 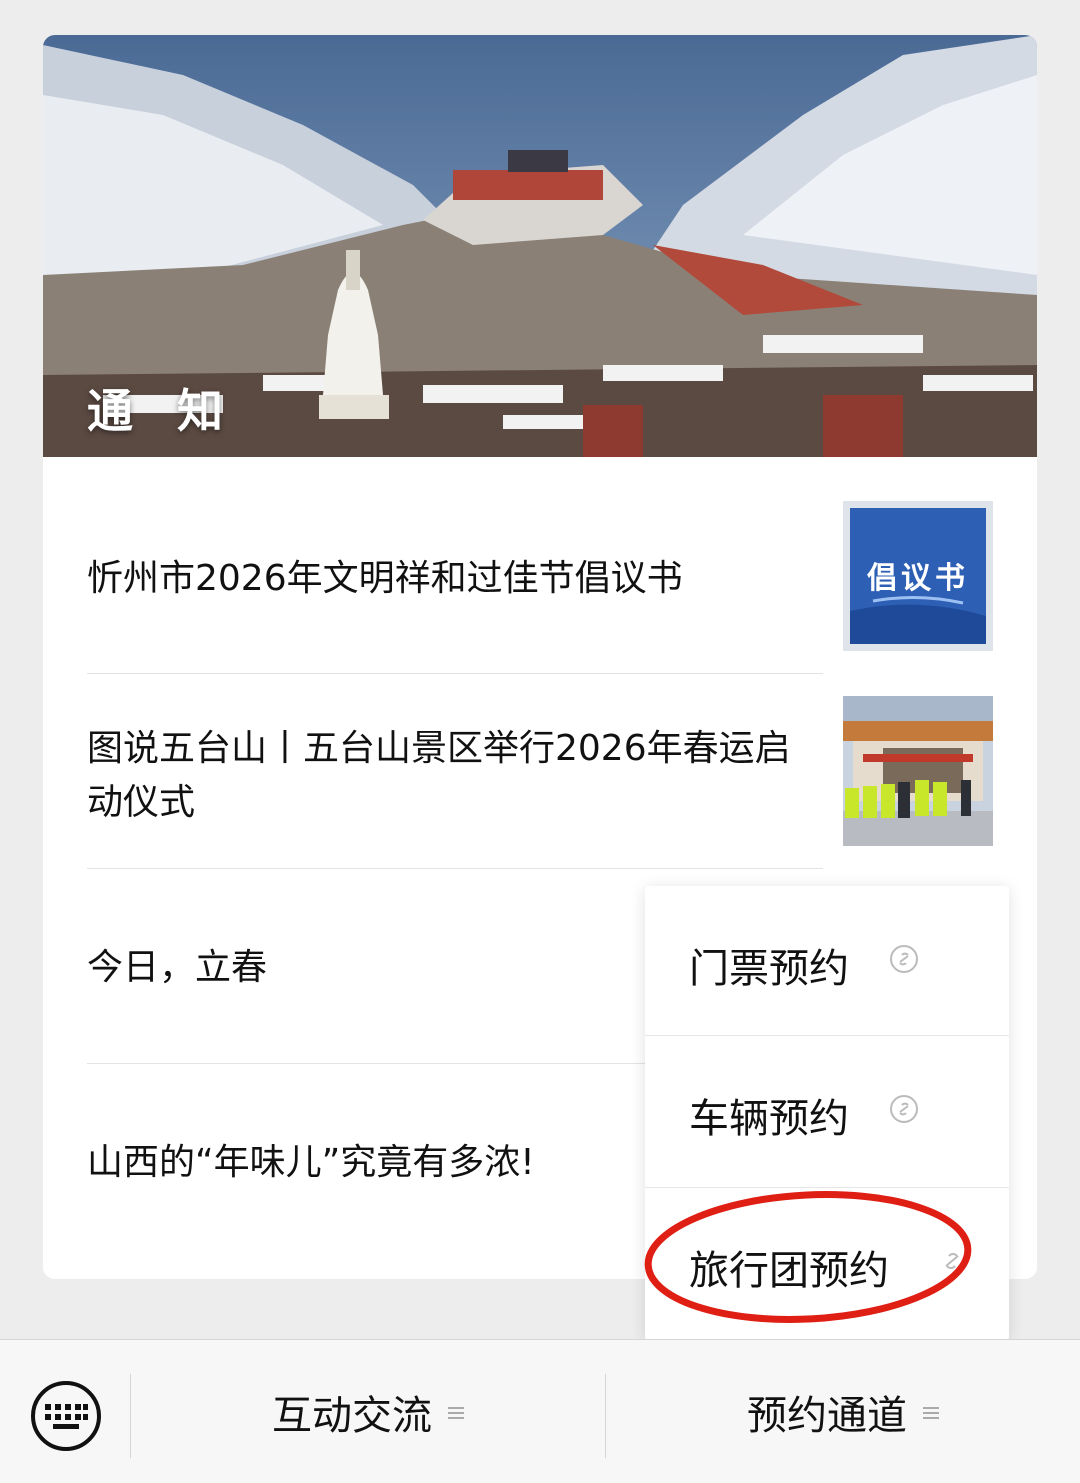 I want to click on tab-booking-channel: 预约通道, so click(x=843, y=1411).